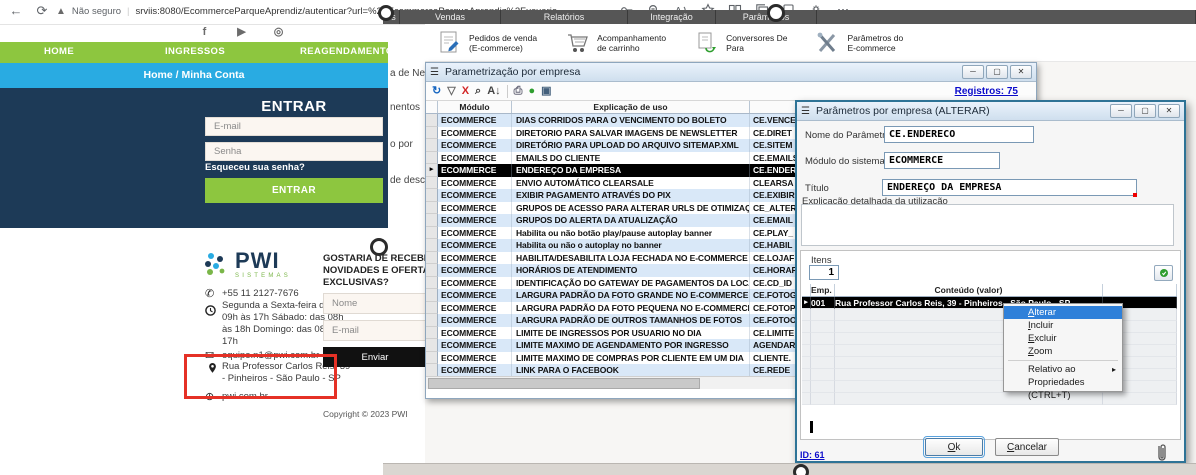 This screenshot has height=475, width=1196. What do you see at coordinates (42, 11) in the screenshot?
I see `refresh-icon: ⟳` at bounding box center [42, 11].